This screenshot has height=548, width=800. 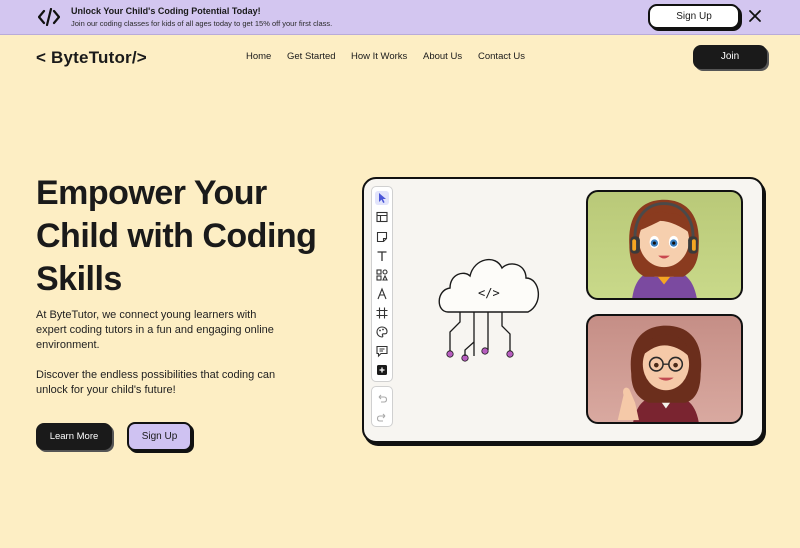 What do you see at coordinates (382, 417) in the screenshot?
I see `redo-icon` at bounding box center [382, 417].